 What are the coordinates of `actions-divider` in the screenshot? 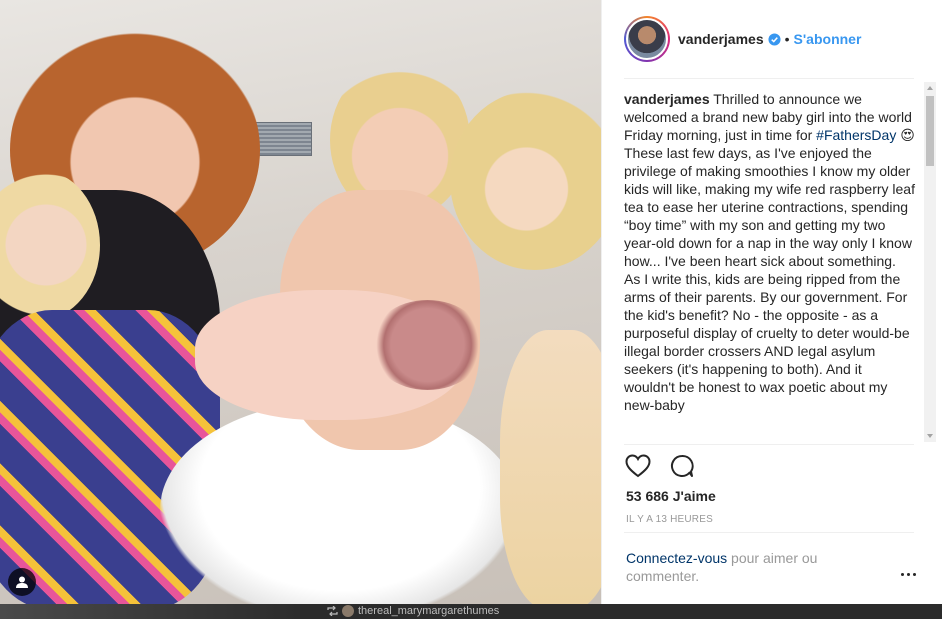 It's located at (769, 444).